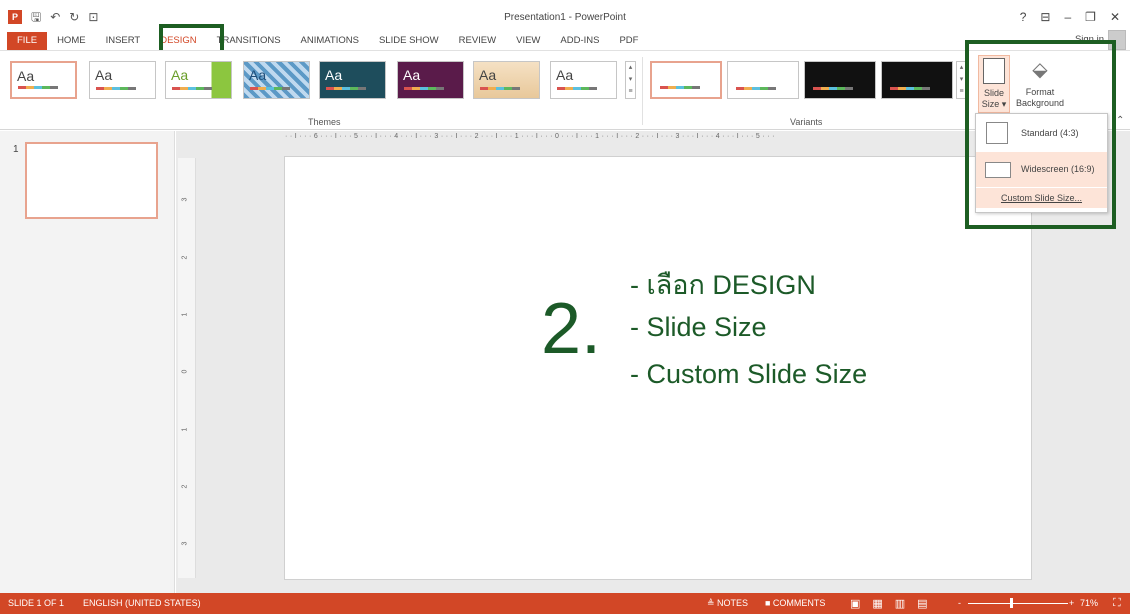 This screenshot has height=614, width=1130. Describe the element at coordinates (565, 17) in the screenshot. I see `window-title: Presentation1 - PowerPoint` at that location.